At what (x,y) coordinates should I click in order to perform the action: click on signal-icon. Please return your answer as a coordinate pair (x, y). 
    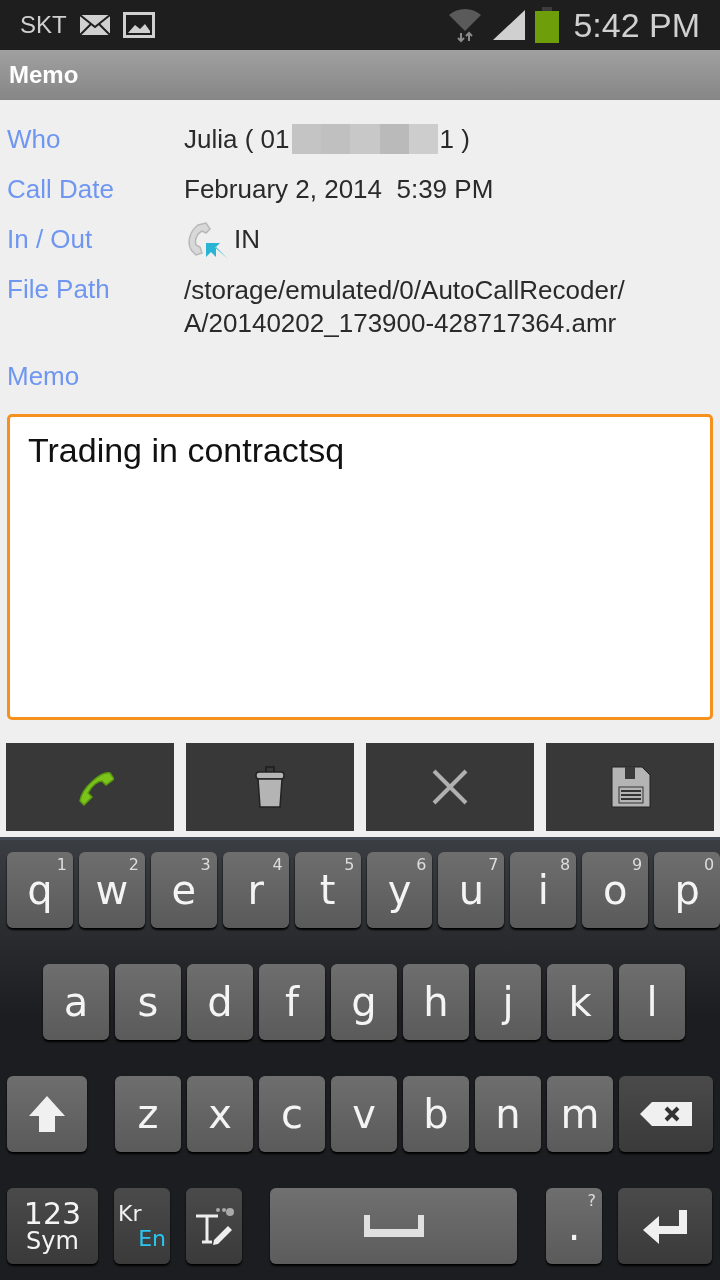
    Looking at the image, I should click on (509, 25).